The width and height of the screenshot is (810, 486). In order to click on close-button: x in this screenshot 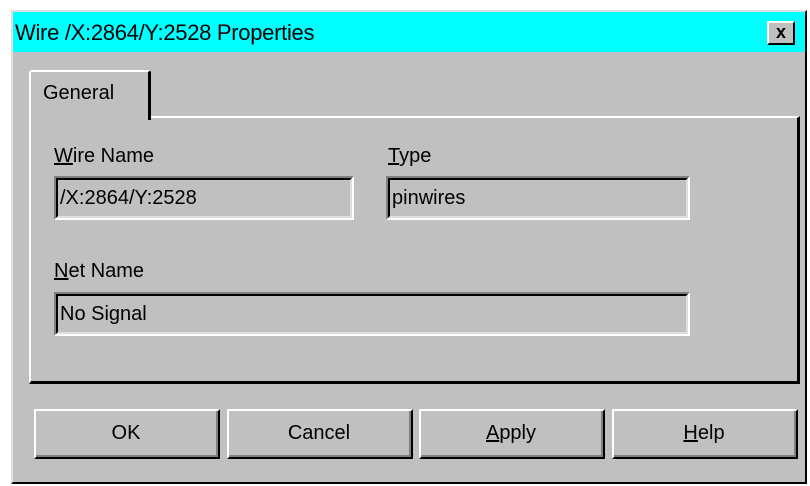, I will do `click(781, 33)`.